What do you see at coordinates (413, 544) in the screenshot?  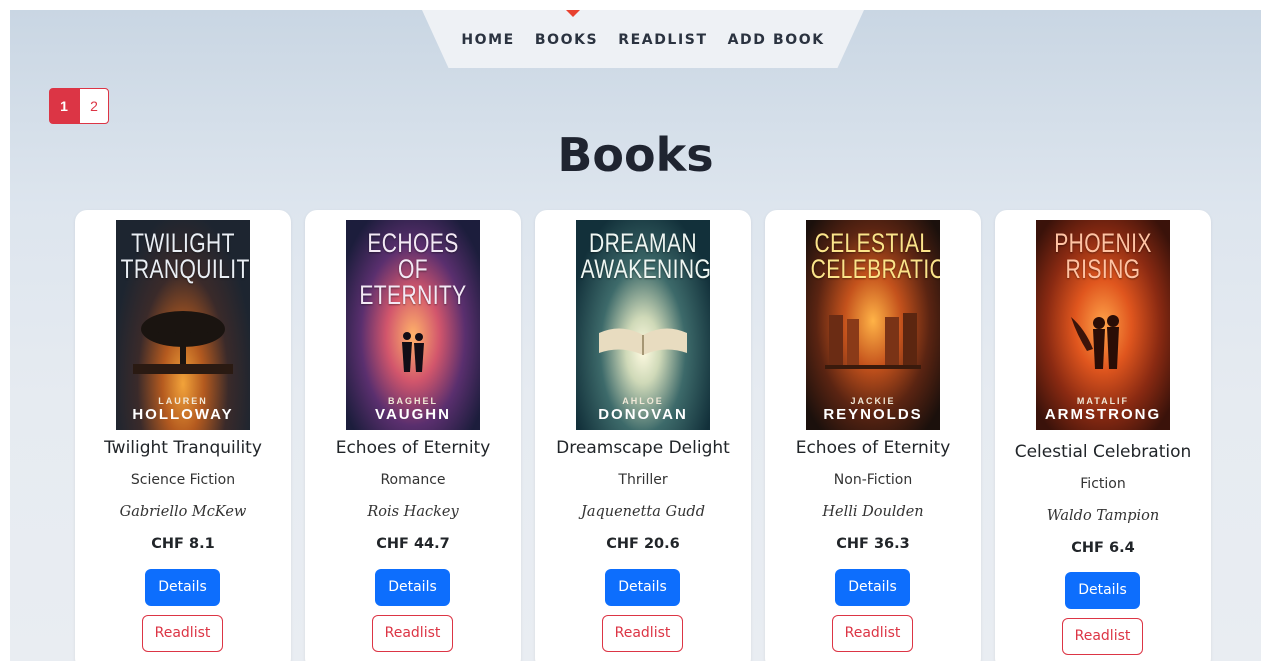 I see `book-price: CHF 44.7` at bounding box center [413, 544].